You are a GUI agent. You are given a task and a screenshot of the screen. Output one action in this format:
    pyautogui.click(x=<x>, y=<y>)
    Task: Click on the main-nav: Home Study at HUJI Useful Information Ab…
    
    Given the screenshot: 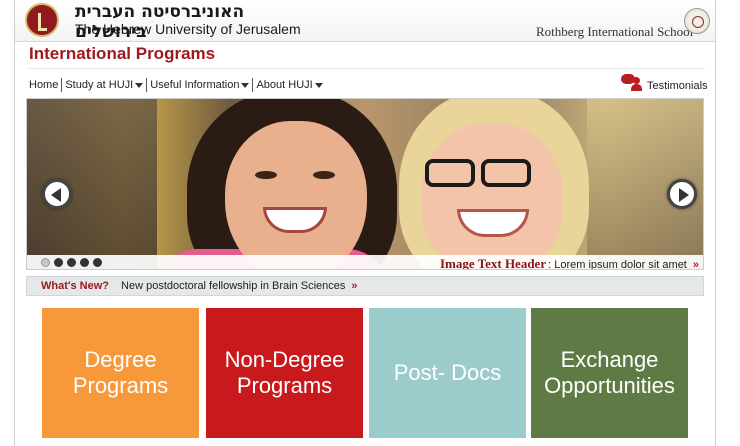 What is the action you would take?
    pyautogui.click(x=177, y=85)
    